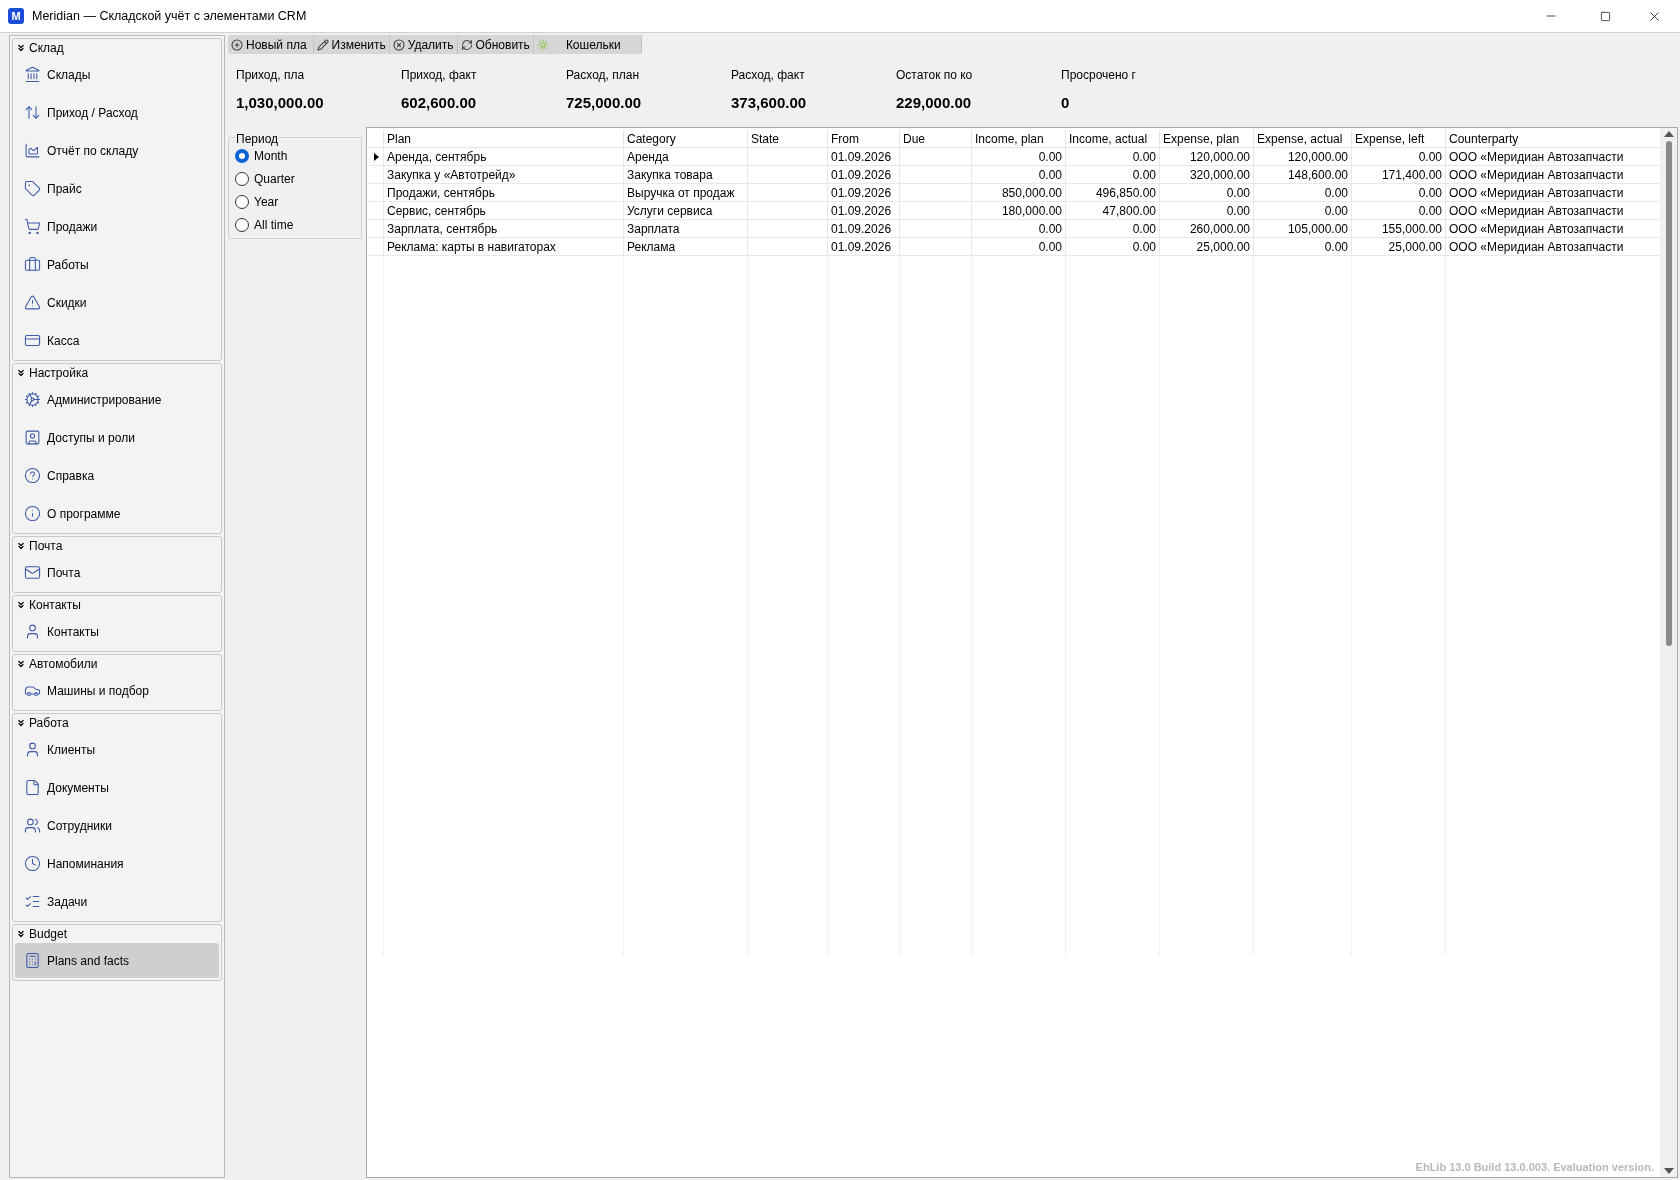 The height and width of the screenshot is (1180, 1680). I want to click on group-title: Настройка, so click(59, 373).